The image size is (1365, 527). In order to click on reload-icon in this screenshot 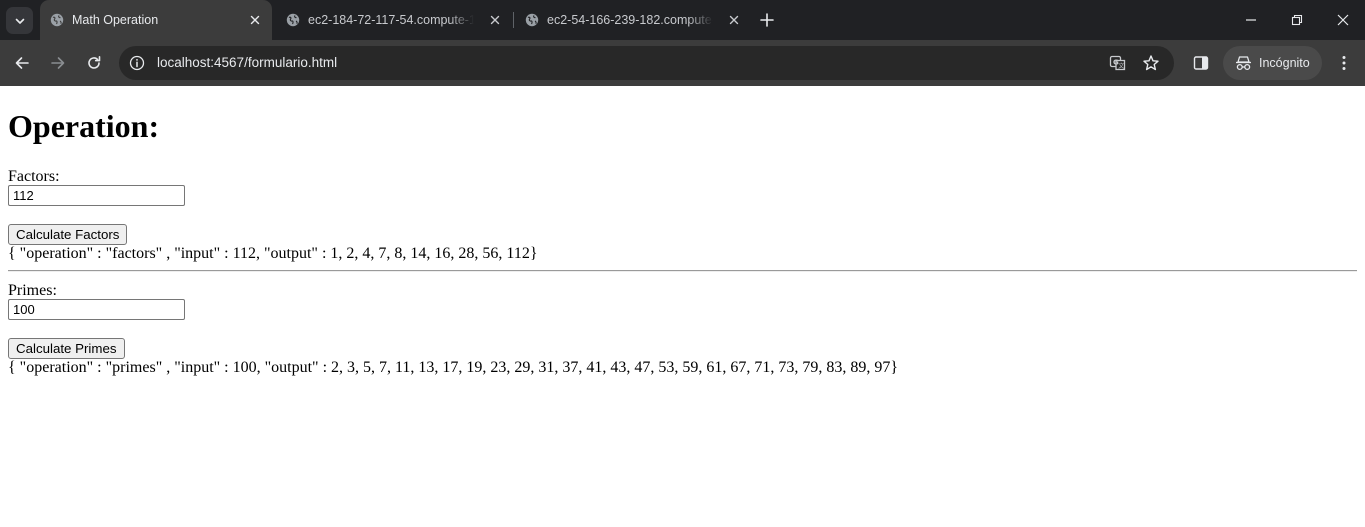, I will do `click(94, 63)`.